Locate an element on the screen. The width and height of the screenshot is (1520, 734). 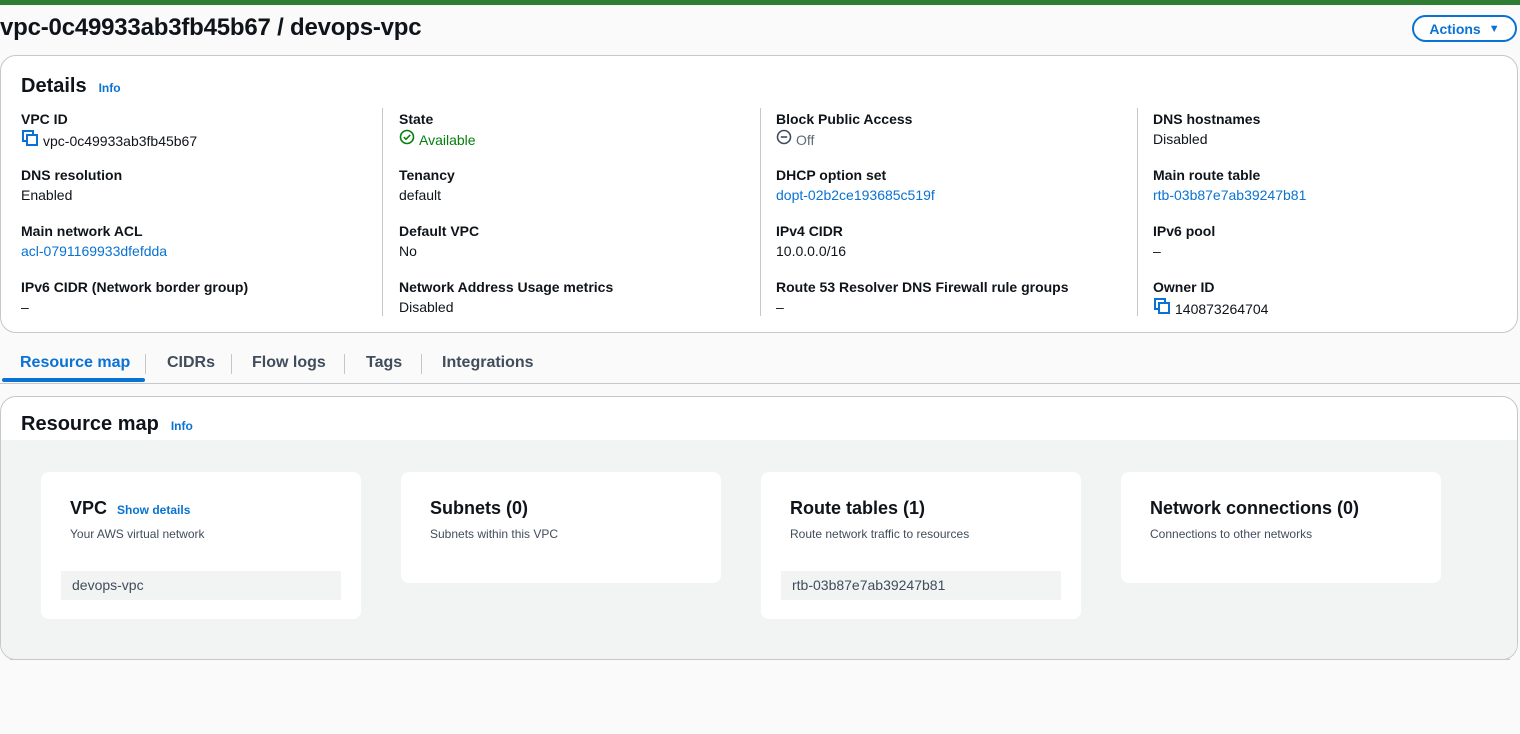
main-route-table-link: rtb-03b87e7ab39247b81 is located at coordinates (1229, 195).